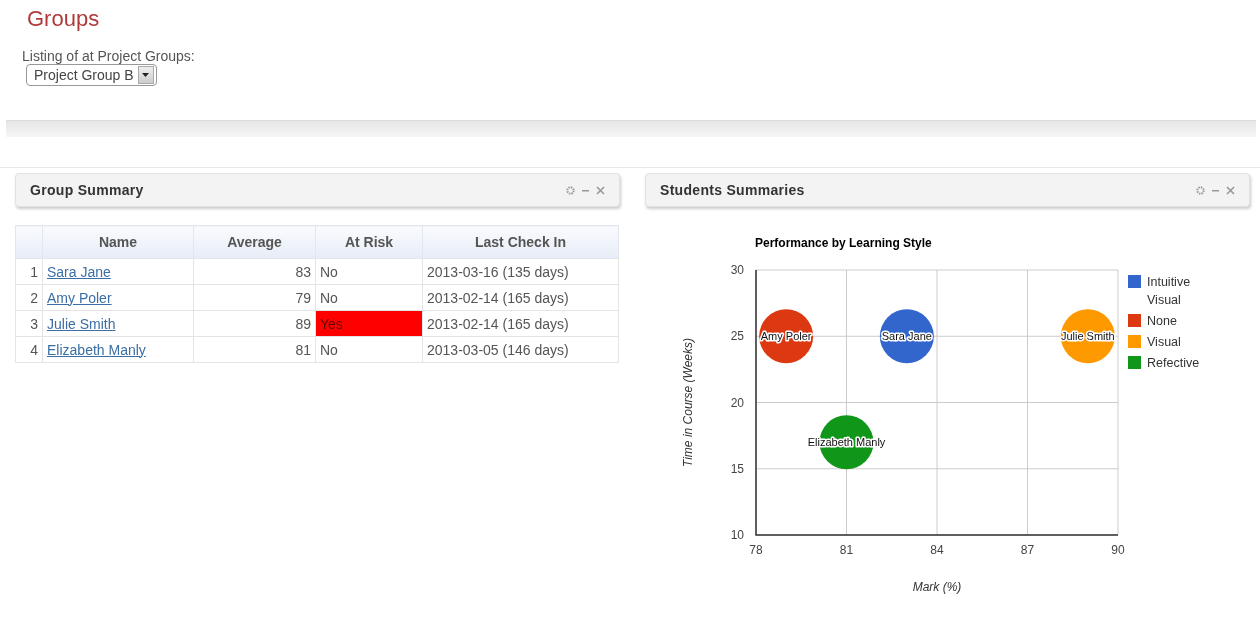 Image resolution: width=1260 pixels, height=628 pixels. I want to click on x-axis-title: Mark (%), so click(937, 587).